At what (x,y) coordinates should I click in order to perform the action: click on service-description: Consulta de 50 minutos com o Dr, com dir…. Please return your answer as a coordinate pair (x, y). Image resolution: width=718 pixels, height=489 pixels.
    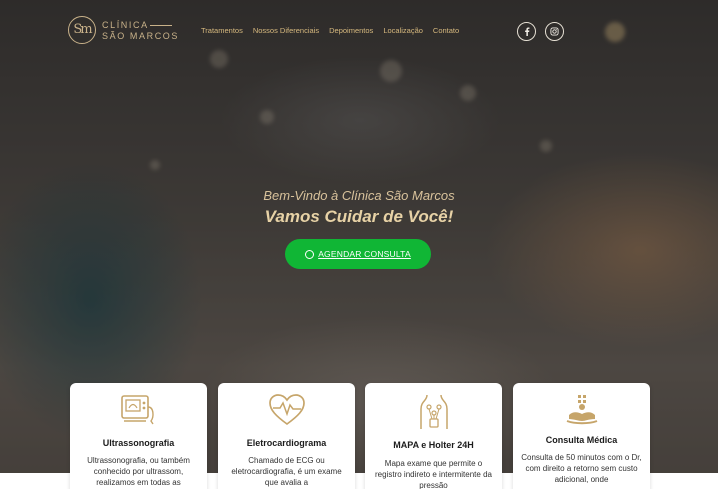
    Looking at the image, I should click on (581, 468).